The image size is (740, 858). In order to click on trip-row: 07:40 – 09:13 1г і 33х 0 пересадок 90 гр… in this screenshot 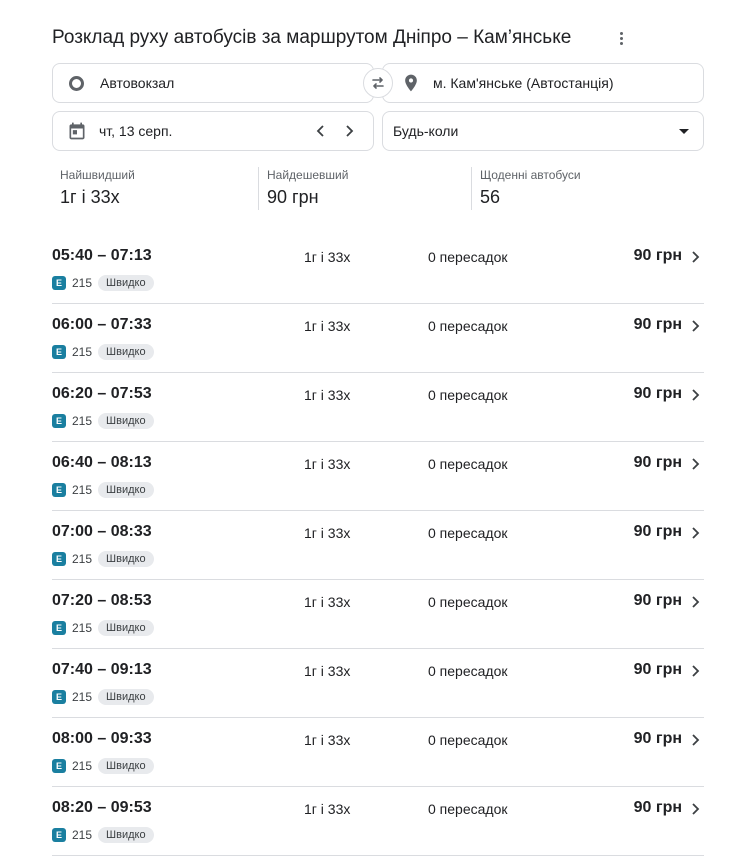, I will do `click(378, 683)`.